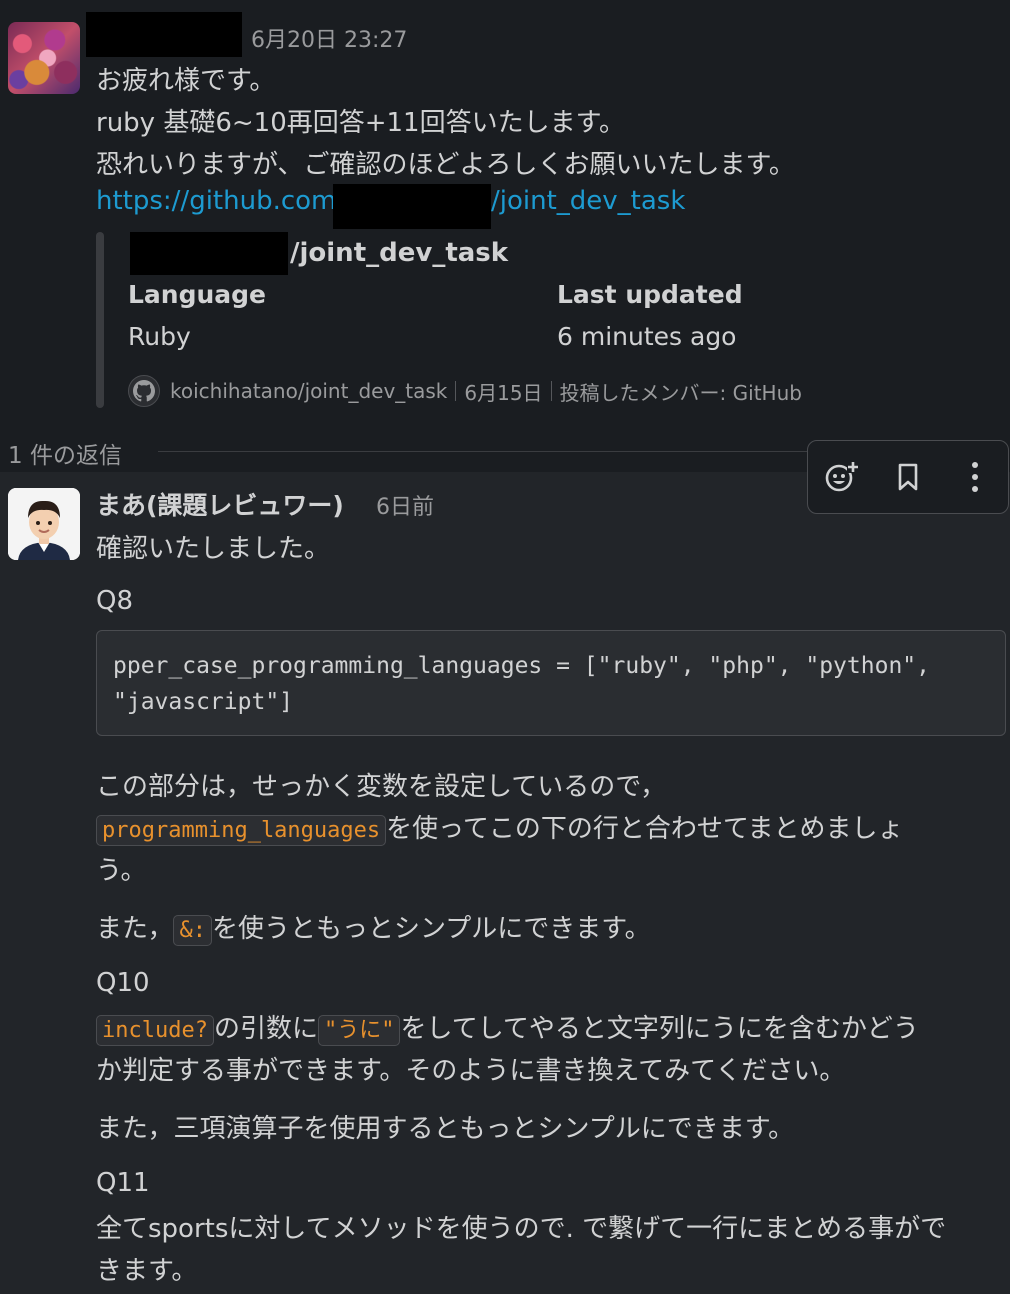 The height and width of the screenshot is (1294, 1010). Describe the element at coordinates (197, 294) in the screenshot. I see `language-label: Language` at that location.